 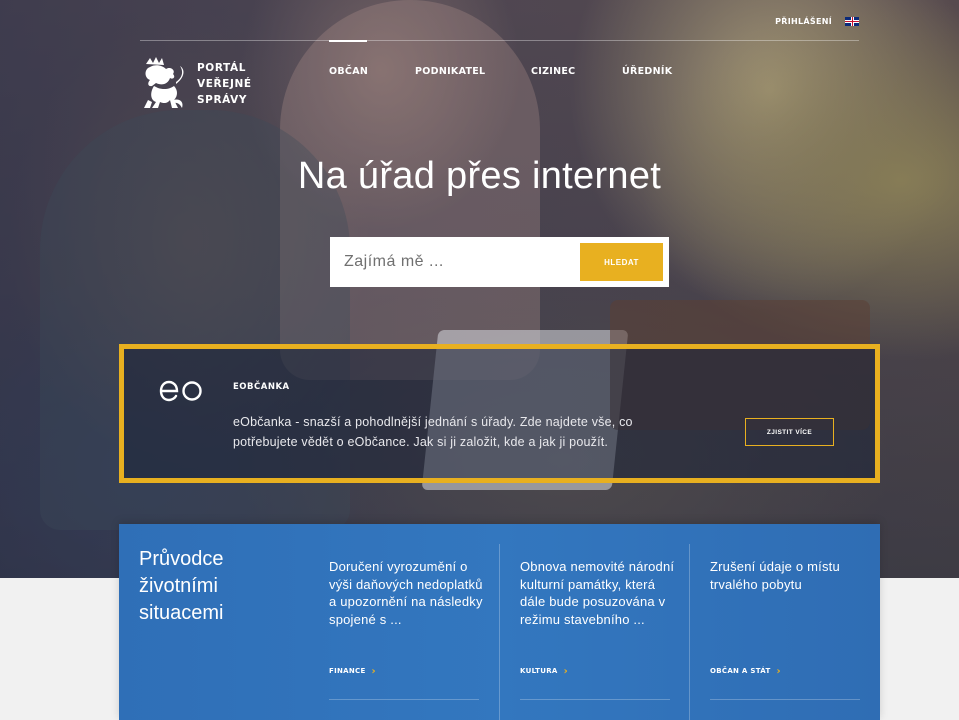 What do you see at coordinates (221, 68) in the screenshot?
I see `logo-line-1: PORTÁL` at bounding box center [221, 68].